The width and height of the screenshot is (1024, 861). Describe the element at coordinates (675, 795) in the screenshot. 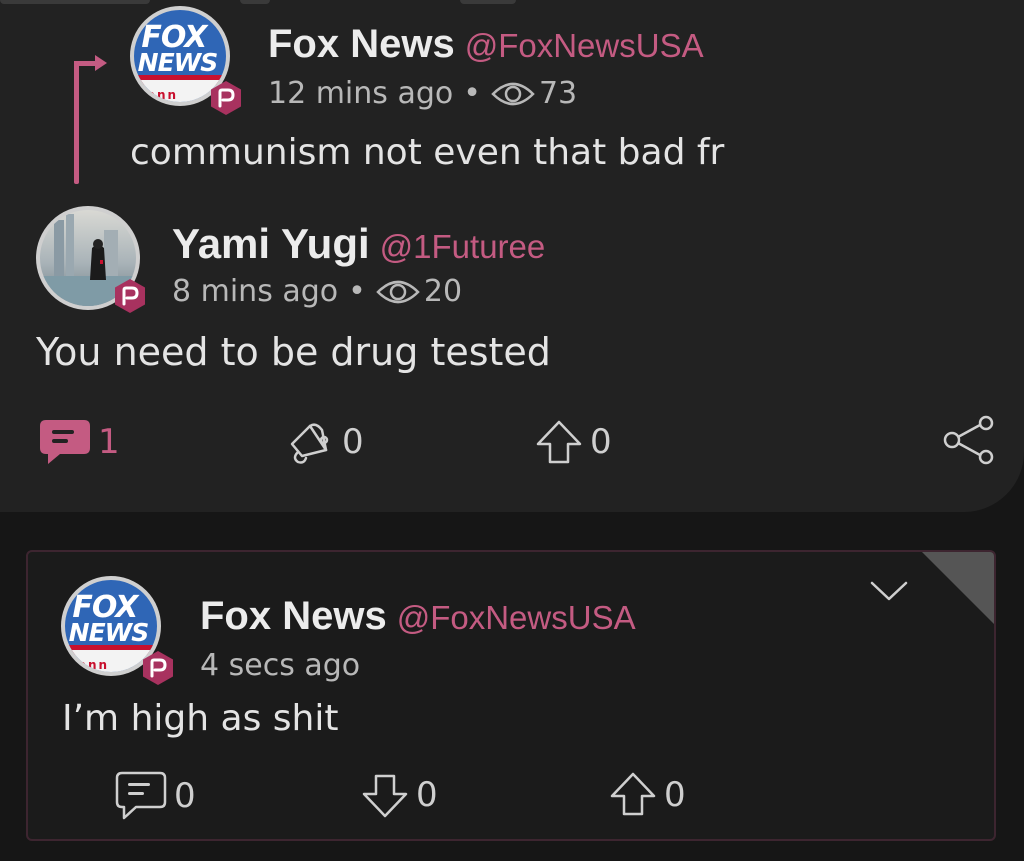

I see `reply-upvote-count: 0` at that location.